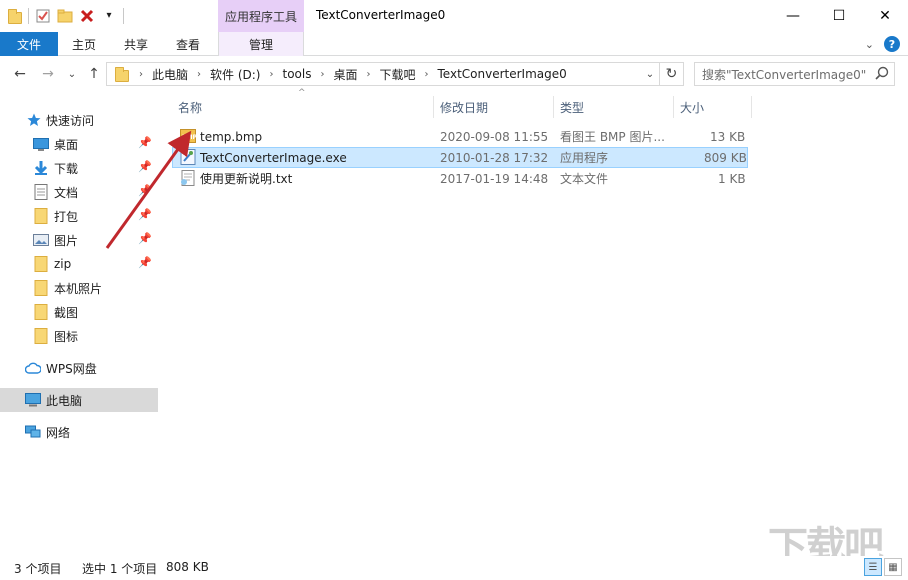 This screenshot has height=580, width=908. Describe the element at coordinates (136, 44) in the screenshot. I see `tab-share: 共享` at that location.